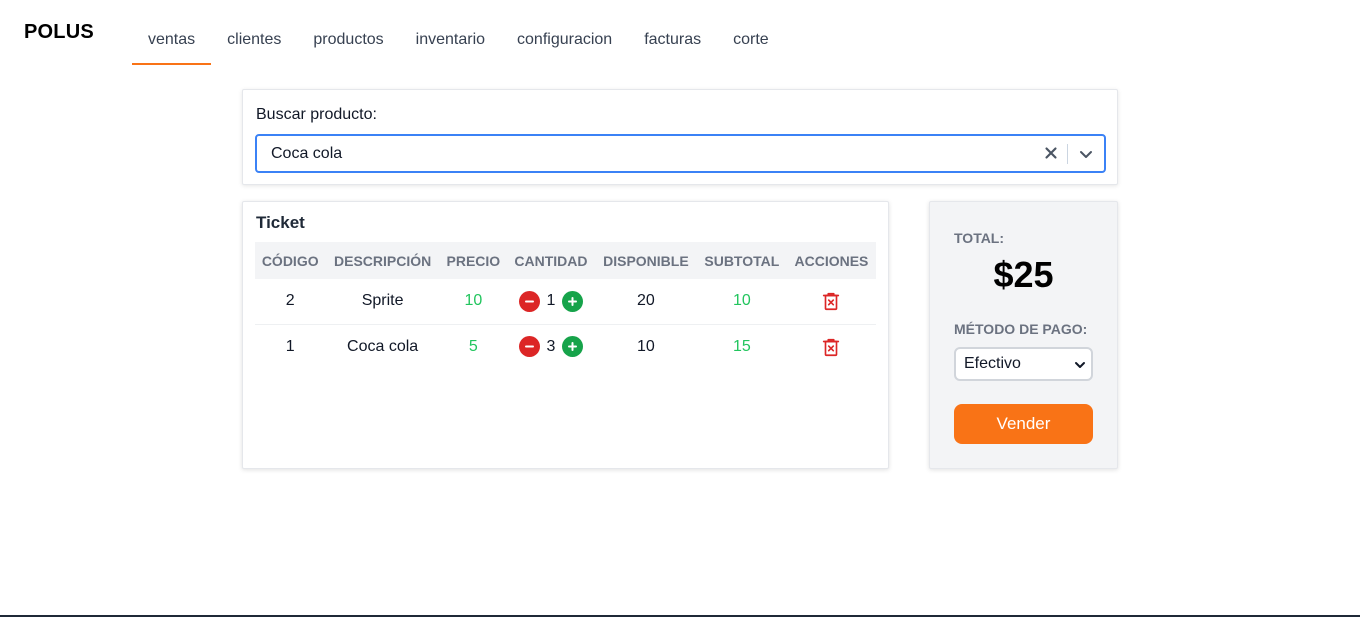 This screenshot has width=1360, height=617. What do you see at coordinates (979, 238) in the screenshot?
I see `total-label: TOTAL:` at bounding box center [979, 238].